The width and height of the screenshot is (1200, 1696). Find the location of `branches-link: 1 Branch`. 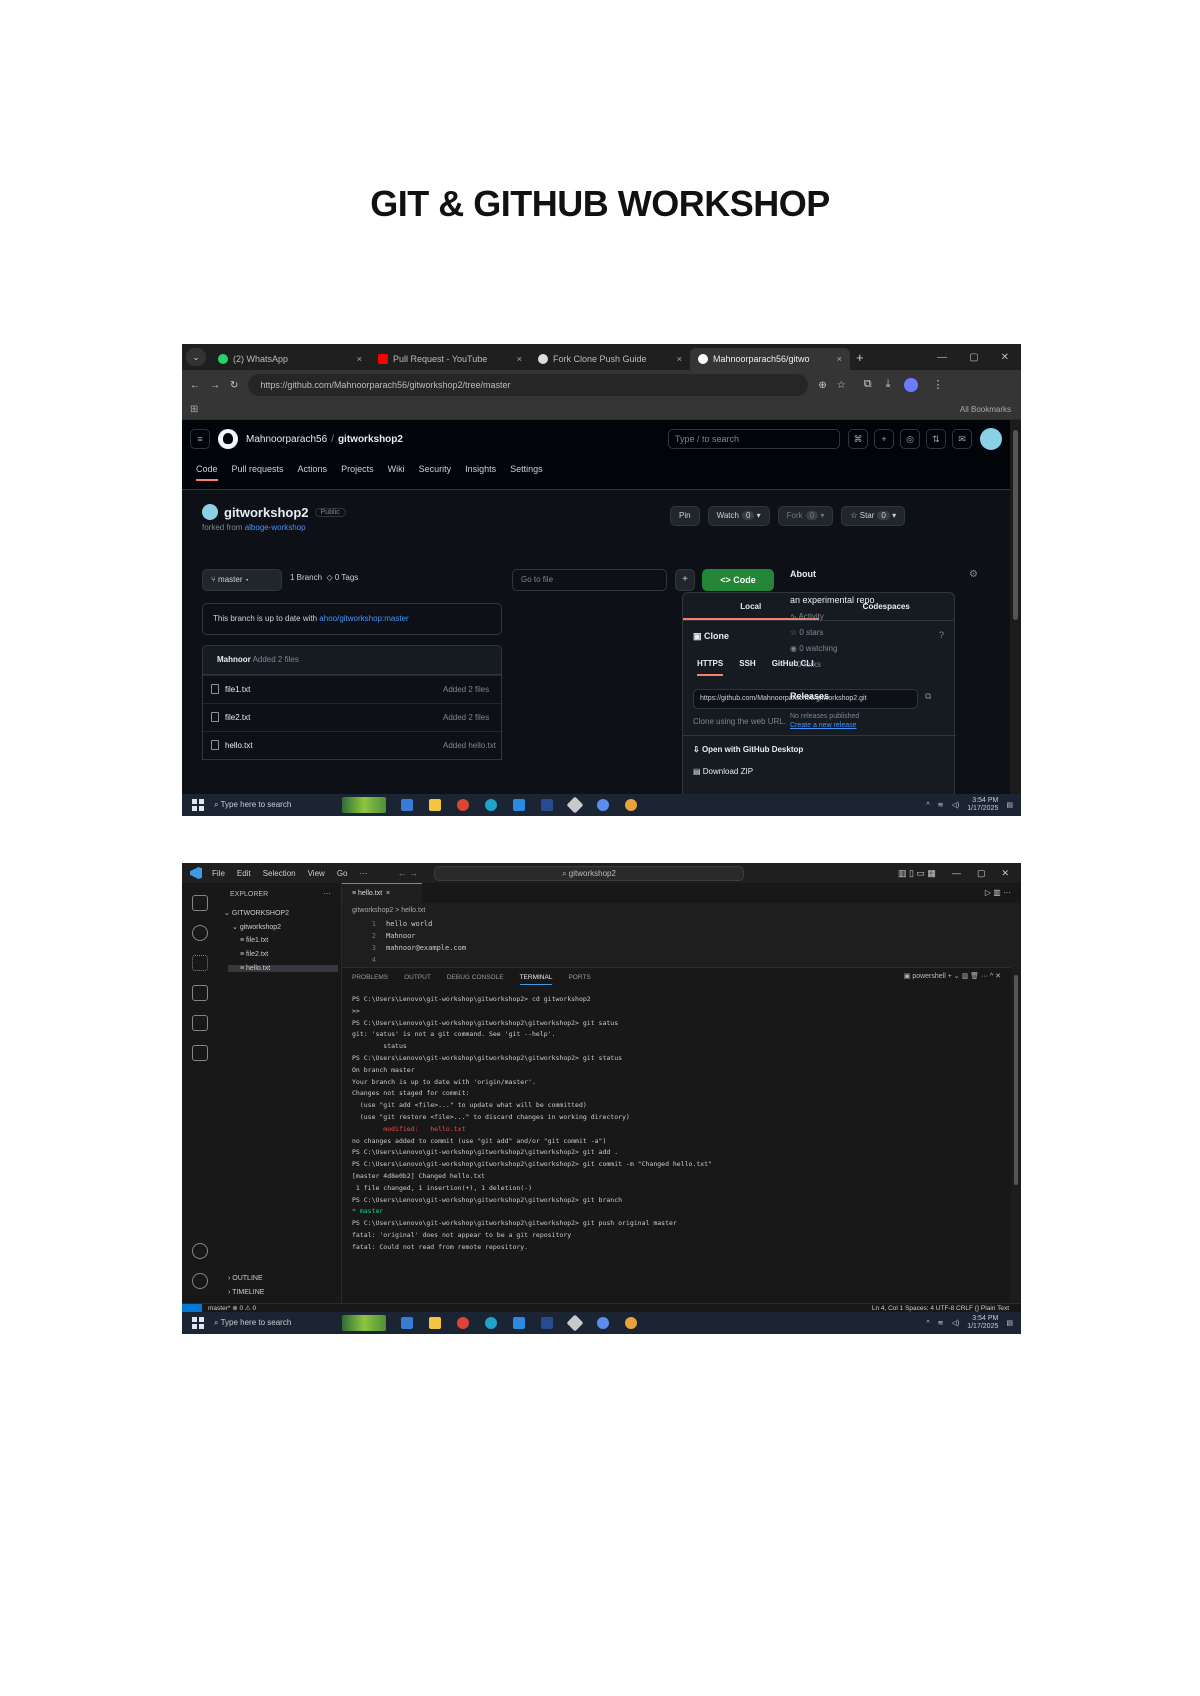

branches-link: 1 Branch is located at coordinates (306, 577).